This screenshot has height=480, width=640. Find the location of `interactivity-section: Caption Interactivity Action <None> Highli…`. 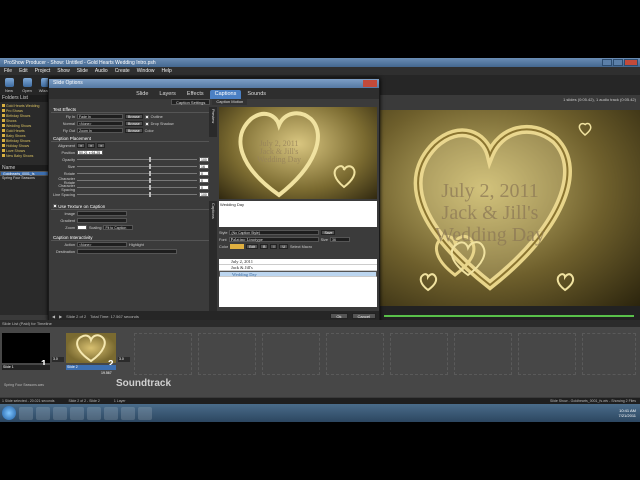

interactivity-section: Caption Interactivity Action <None> Highli… is located at coordinates (130, 245).